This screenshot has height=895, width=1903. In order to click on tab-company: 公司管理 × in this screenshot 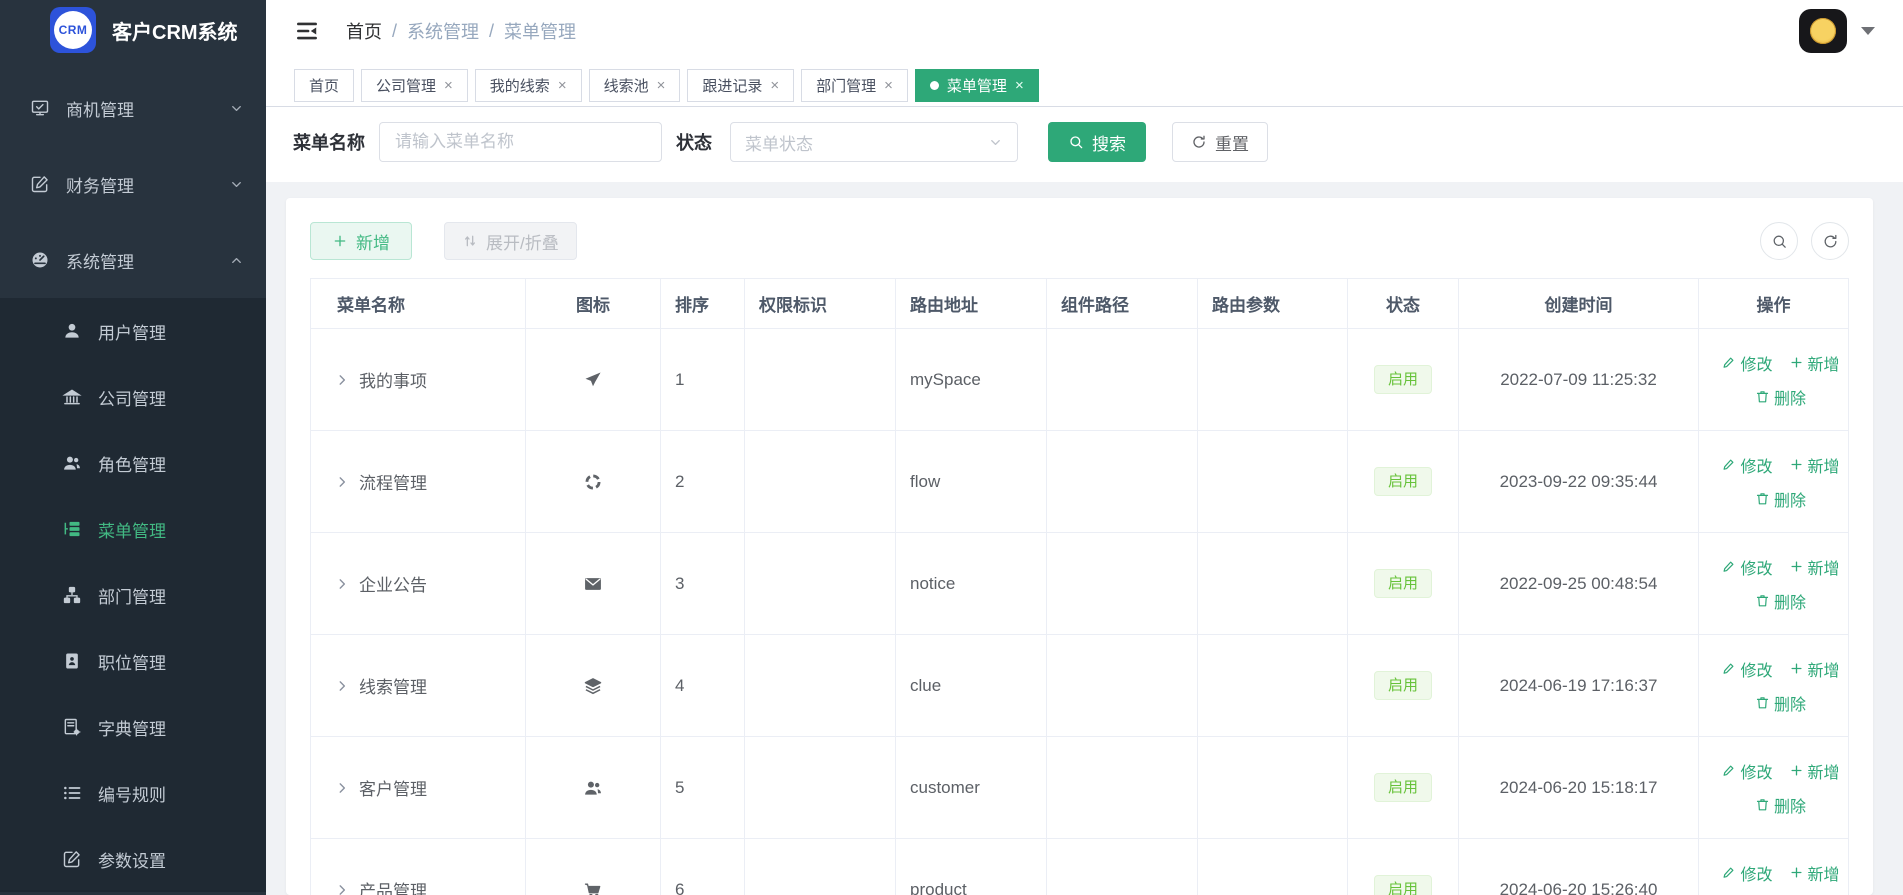, I will do `click(414, 85)`.